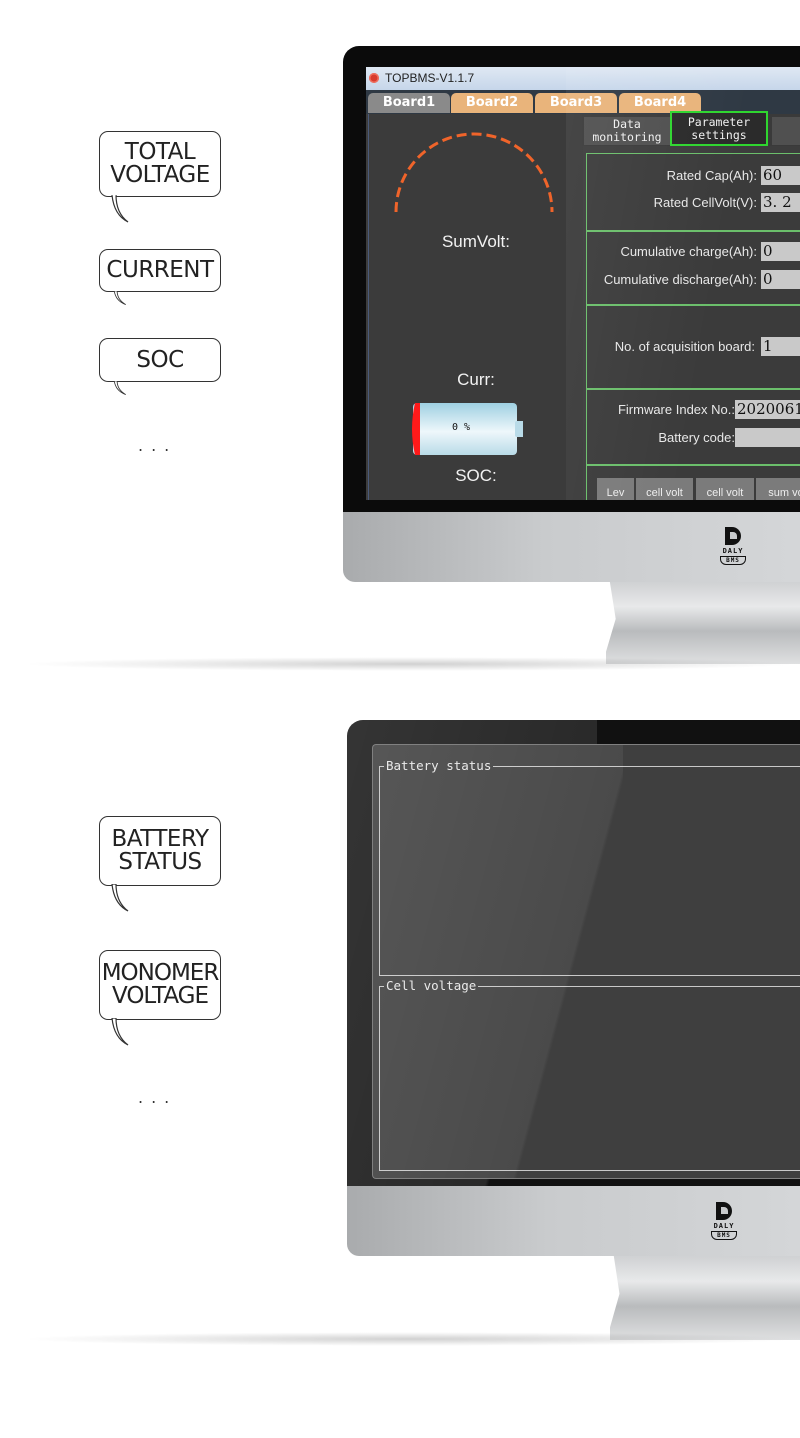 The image size is (800, 1438). Describe the element at coordinates (476, 241) in the screenshot. I see `sumvolt-label: SumVolt:` at that location.